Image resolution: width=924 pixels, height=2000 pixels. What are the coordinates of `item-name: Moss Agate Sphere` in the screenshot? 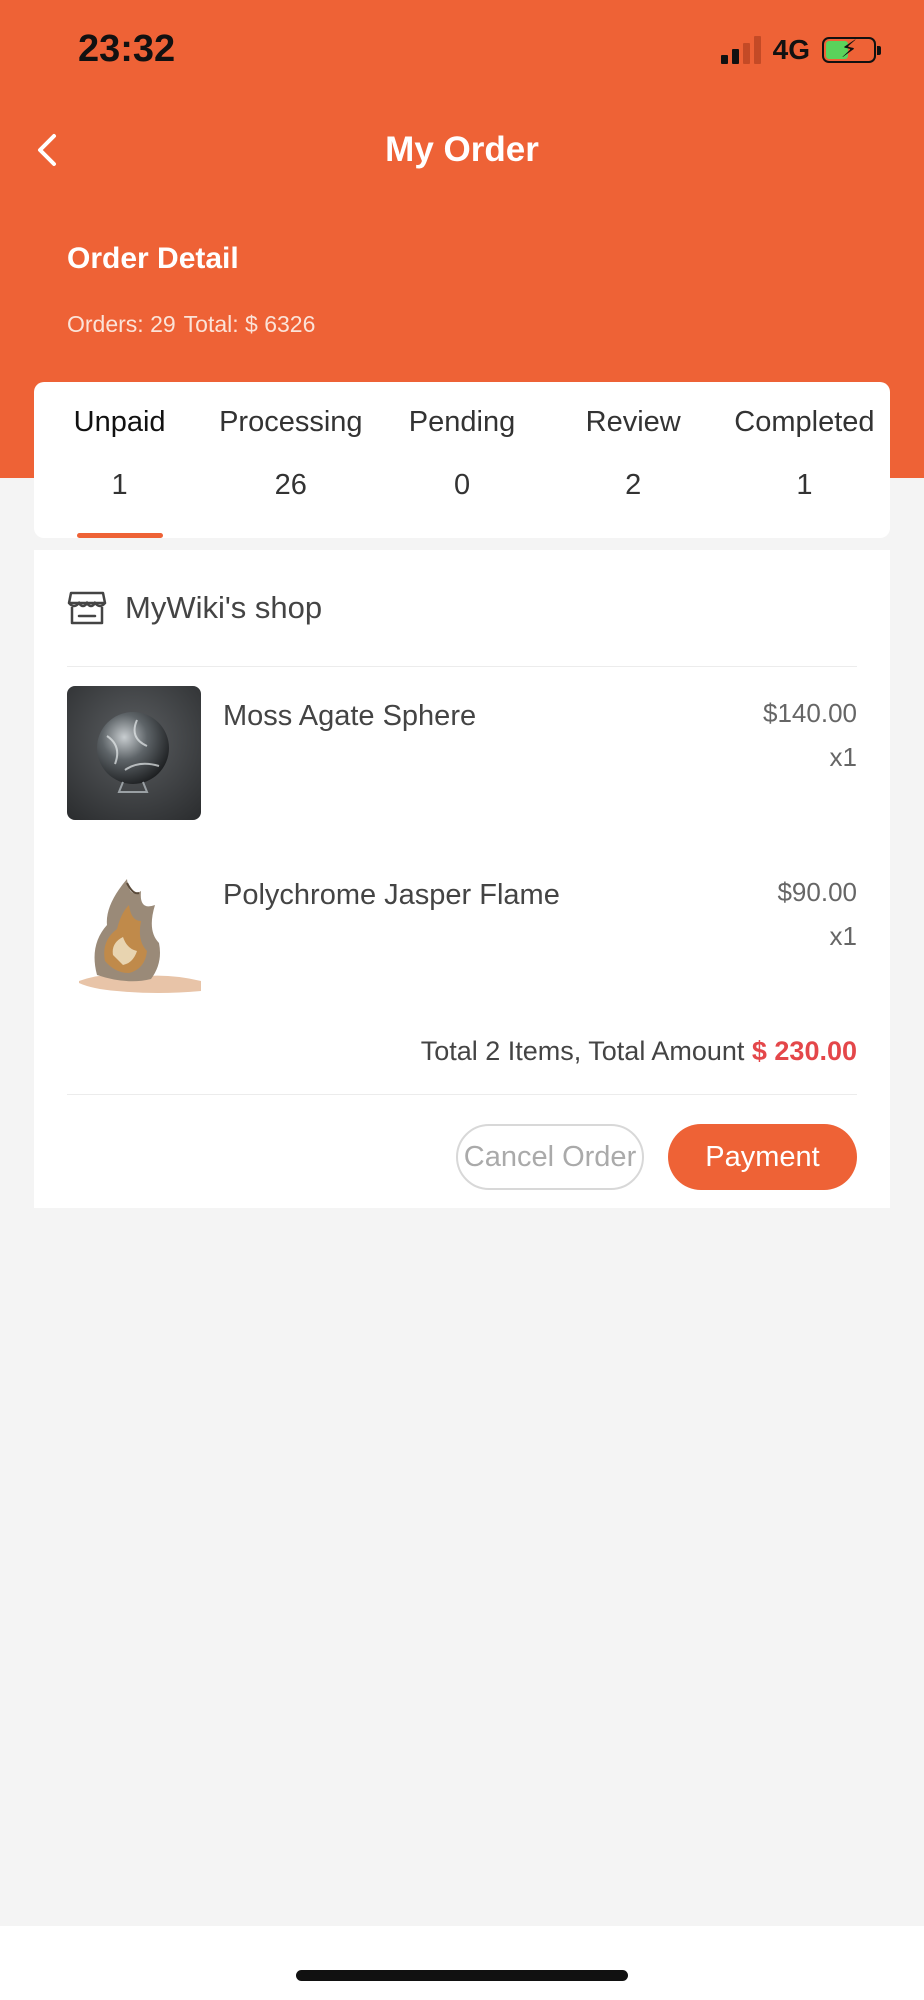 It's located at (350, 716).